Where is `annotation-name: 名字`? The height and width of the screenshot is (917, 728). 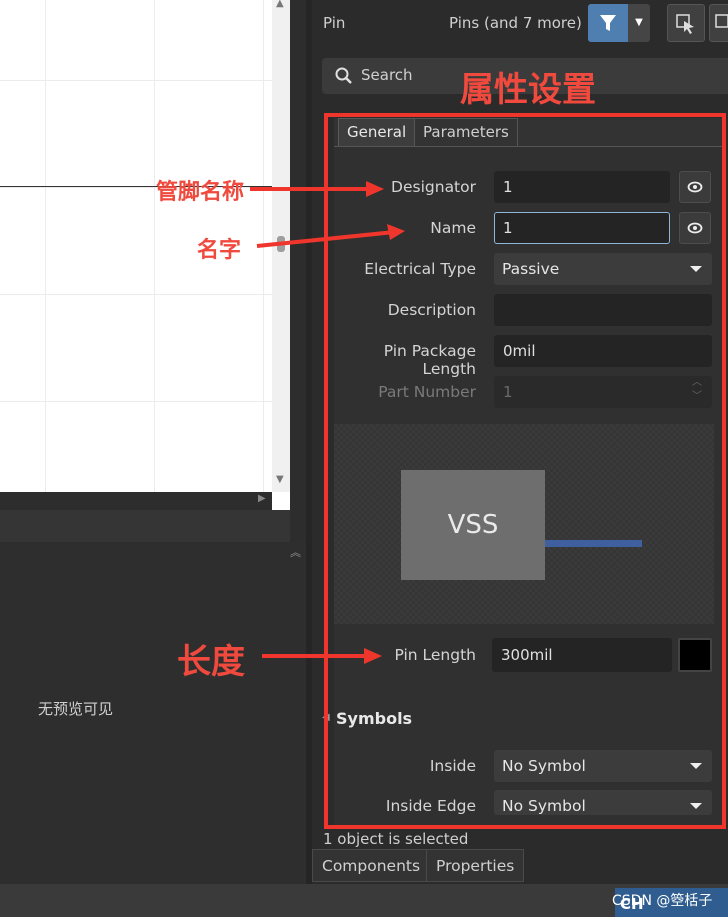 annotation-name: 名字 is located at coordinates (219, 250).